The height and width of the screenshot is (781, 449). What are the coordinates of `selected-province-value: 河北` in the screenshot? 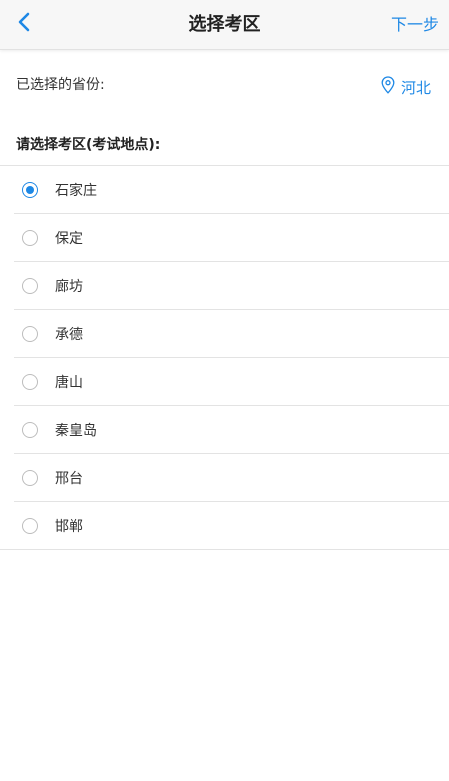 It's located at (406, 87).